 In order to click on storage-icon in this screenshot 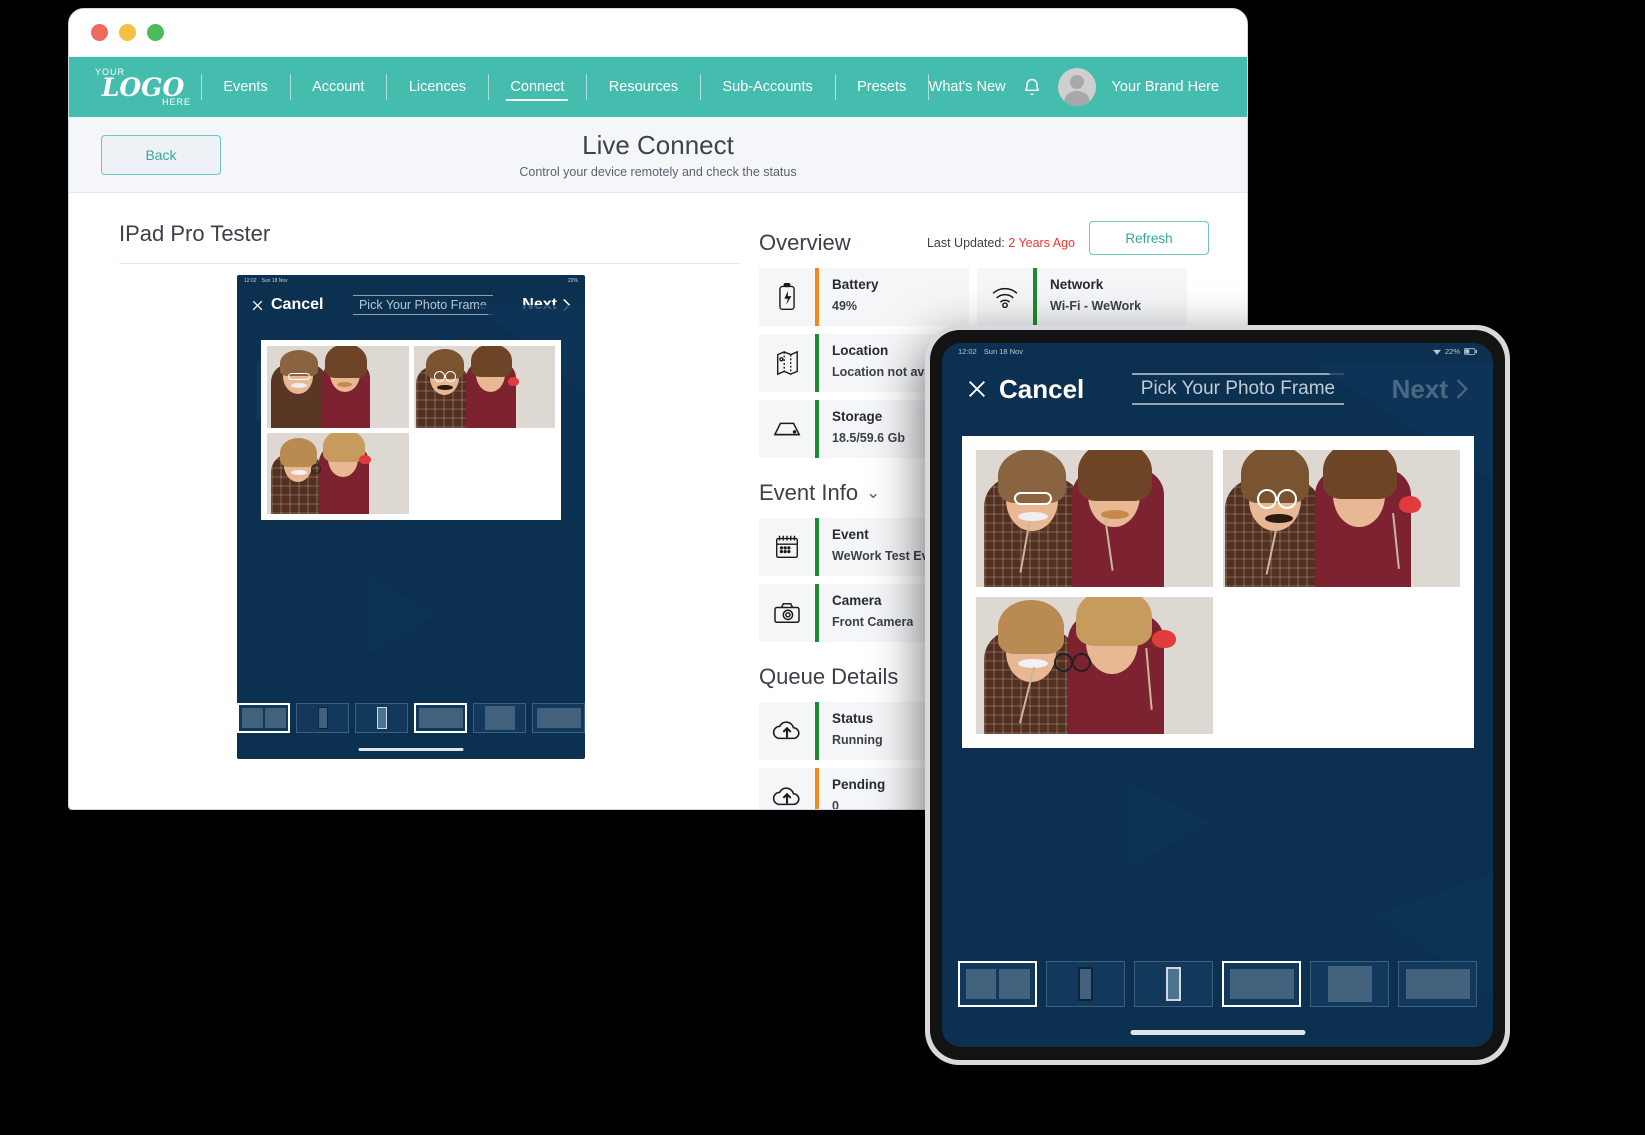, I will do `click(787, 429)`.